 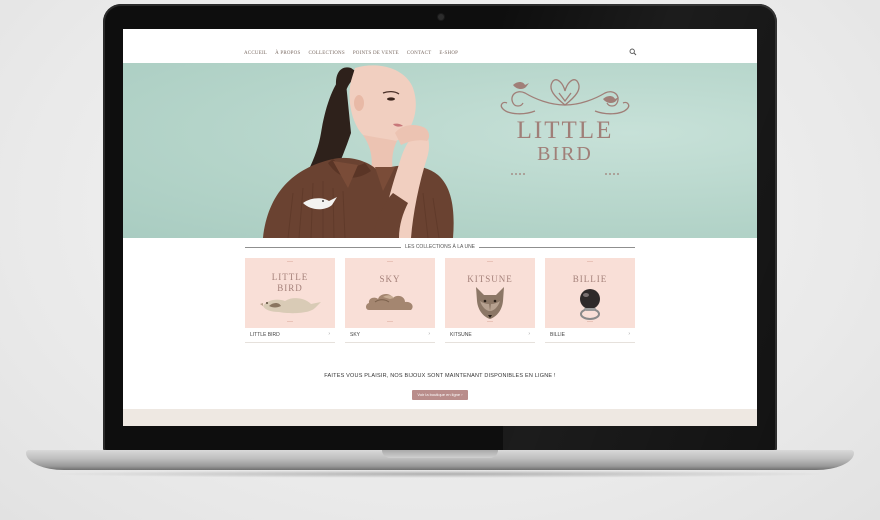 I want to click on collection-title: KITSUNE, so click(x=490, y=279).